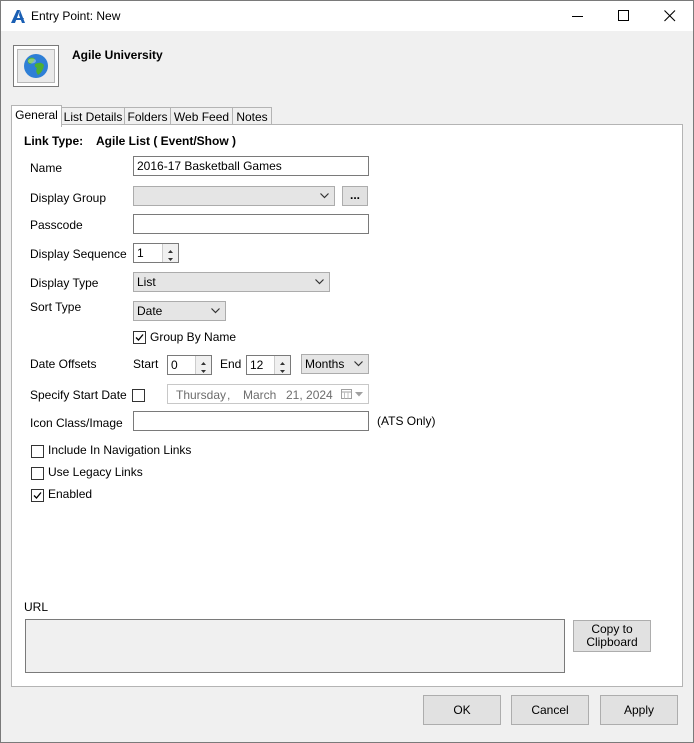 Image resolution: width=694 pixels, height=743 pixels. What do you see at coordinates (251, 421) in the screenshot?
I see `icon-class-input` at bounding box center [251, 421].